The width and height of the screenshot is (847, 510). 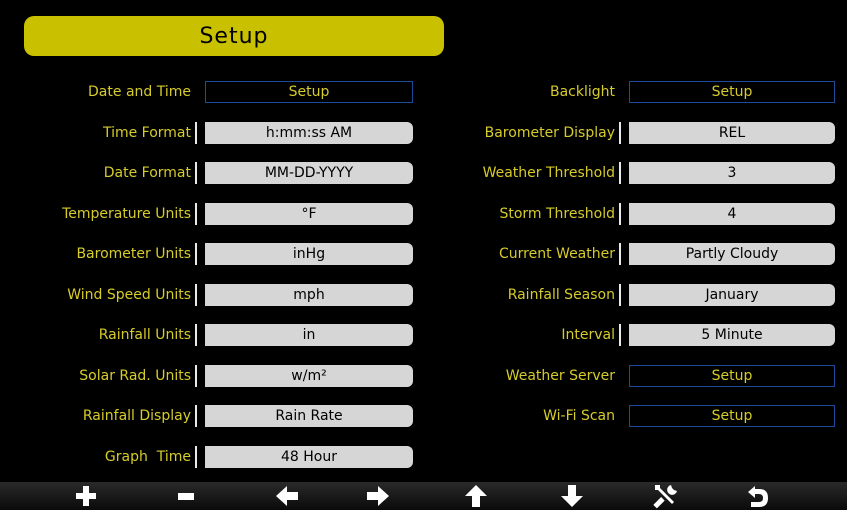 I want to click on setting-label-storm-threshold: Storm Threshold, so click(x=557, y=213).